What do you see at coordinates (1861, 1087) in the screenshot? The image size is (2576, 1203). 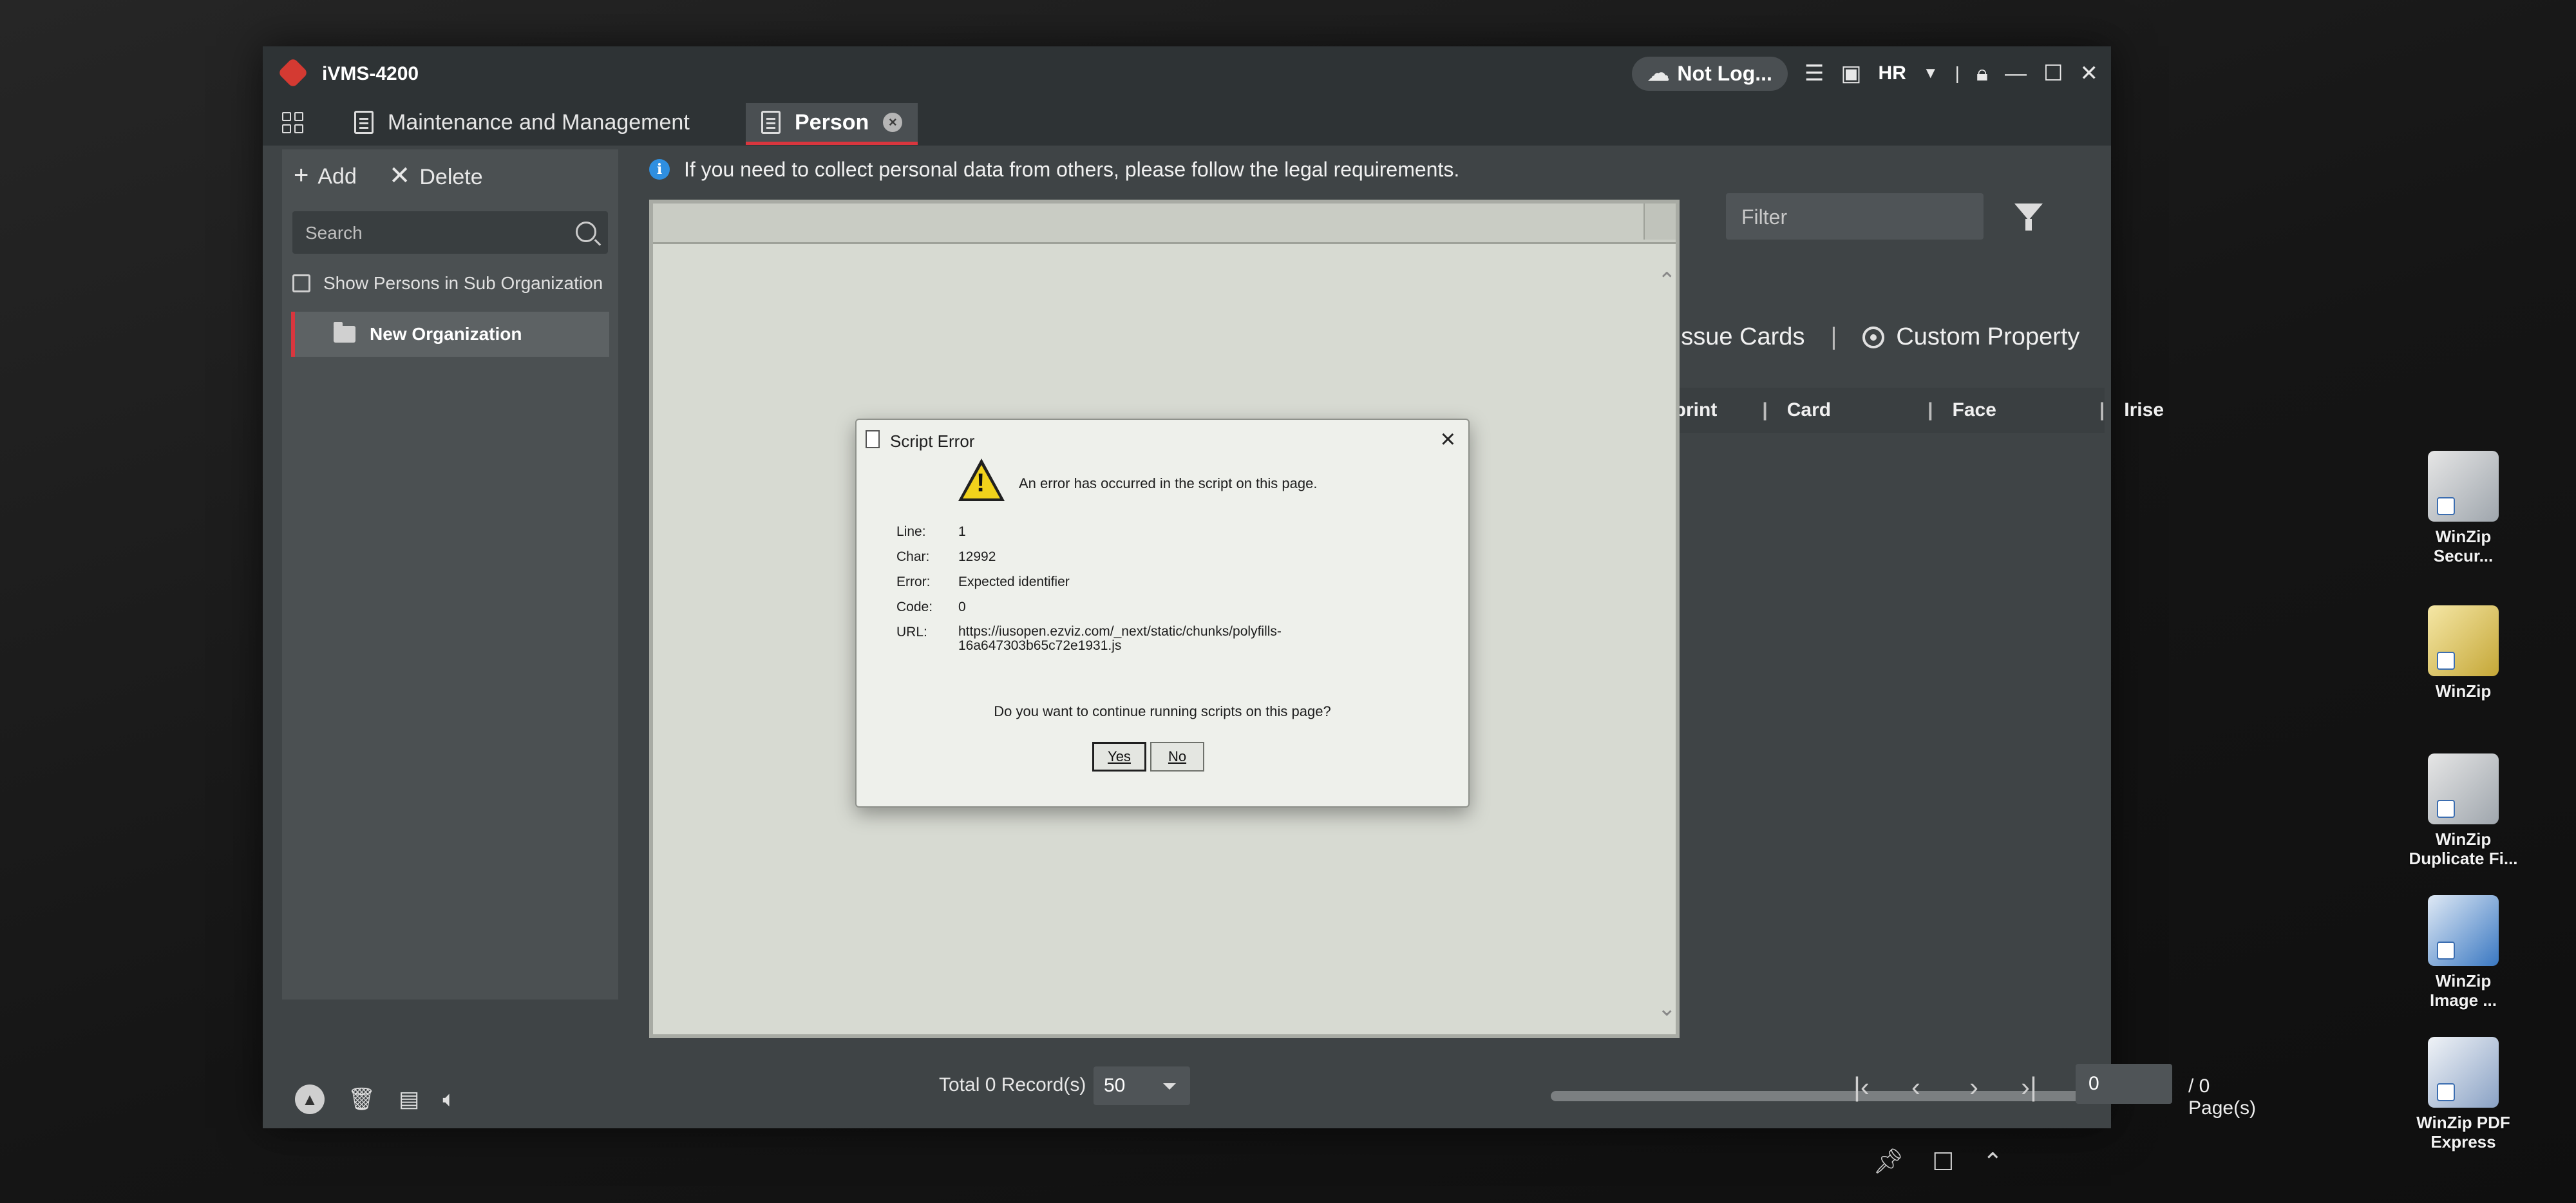 I see `first-page-icon: |‹` at bounding box center [1861, 1087].